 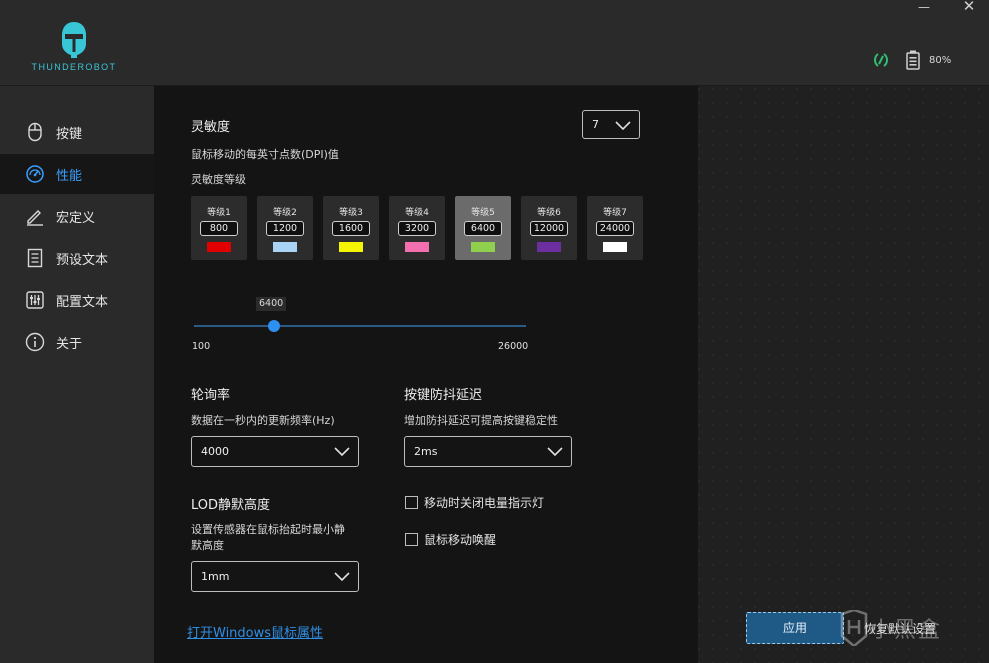 I want to click on close-button: ✕, so click(x=969, y=7).